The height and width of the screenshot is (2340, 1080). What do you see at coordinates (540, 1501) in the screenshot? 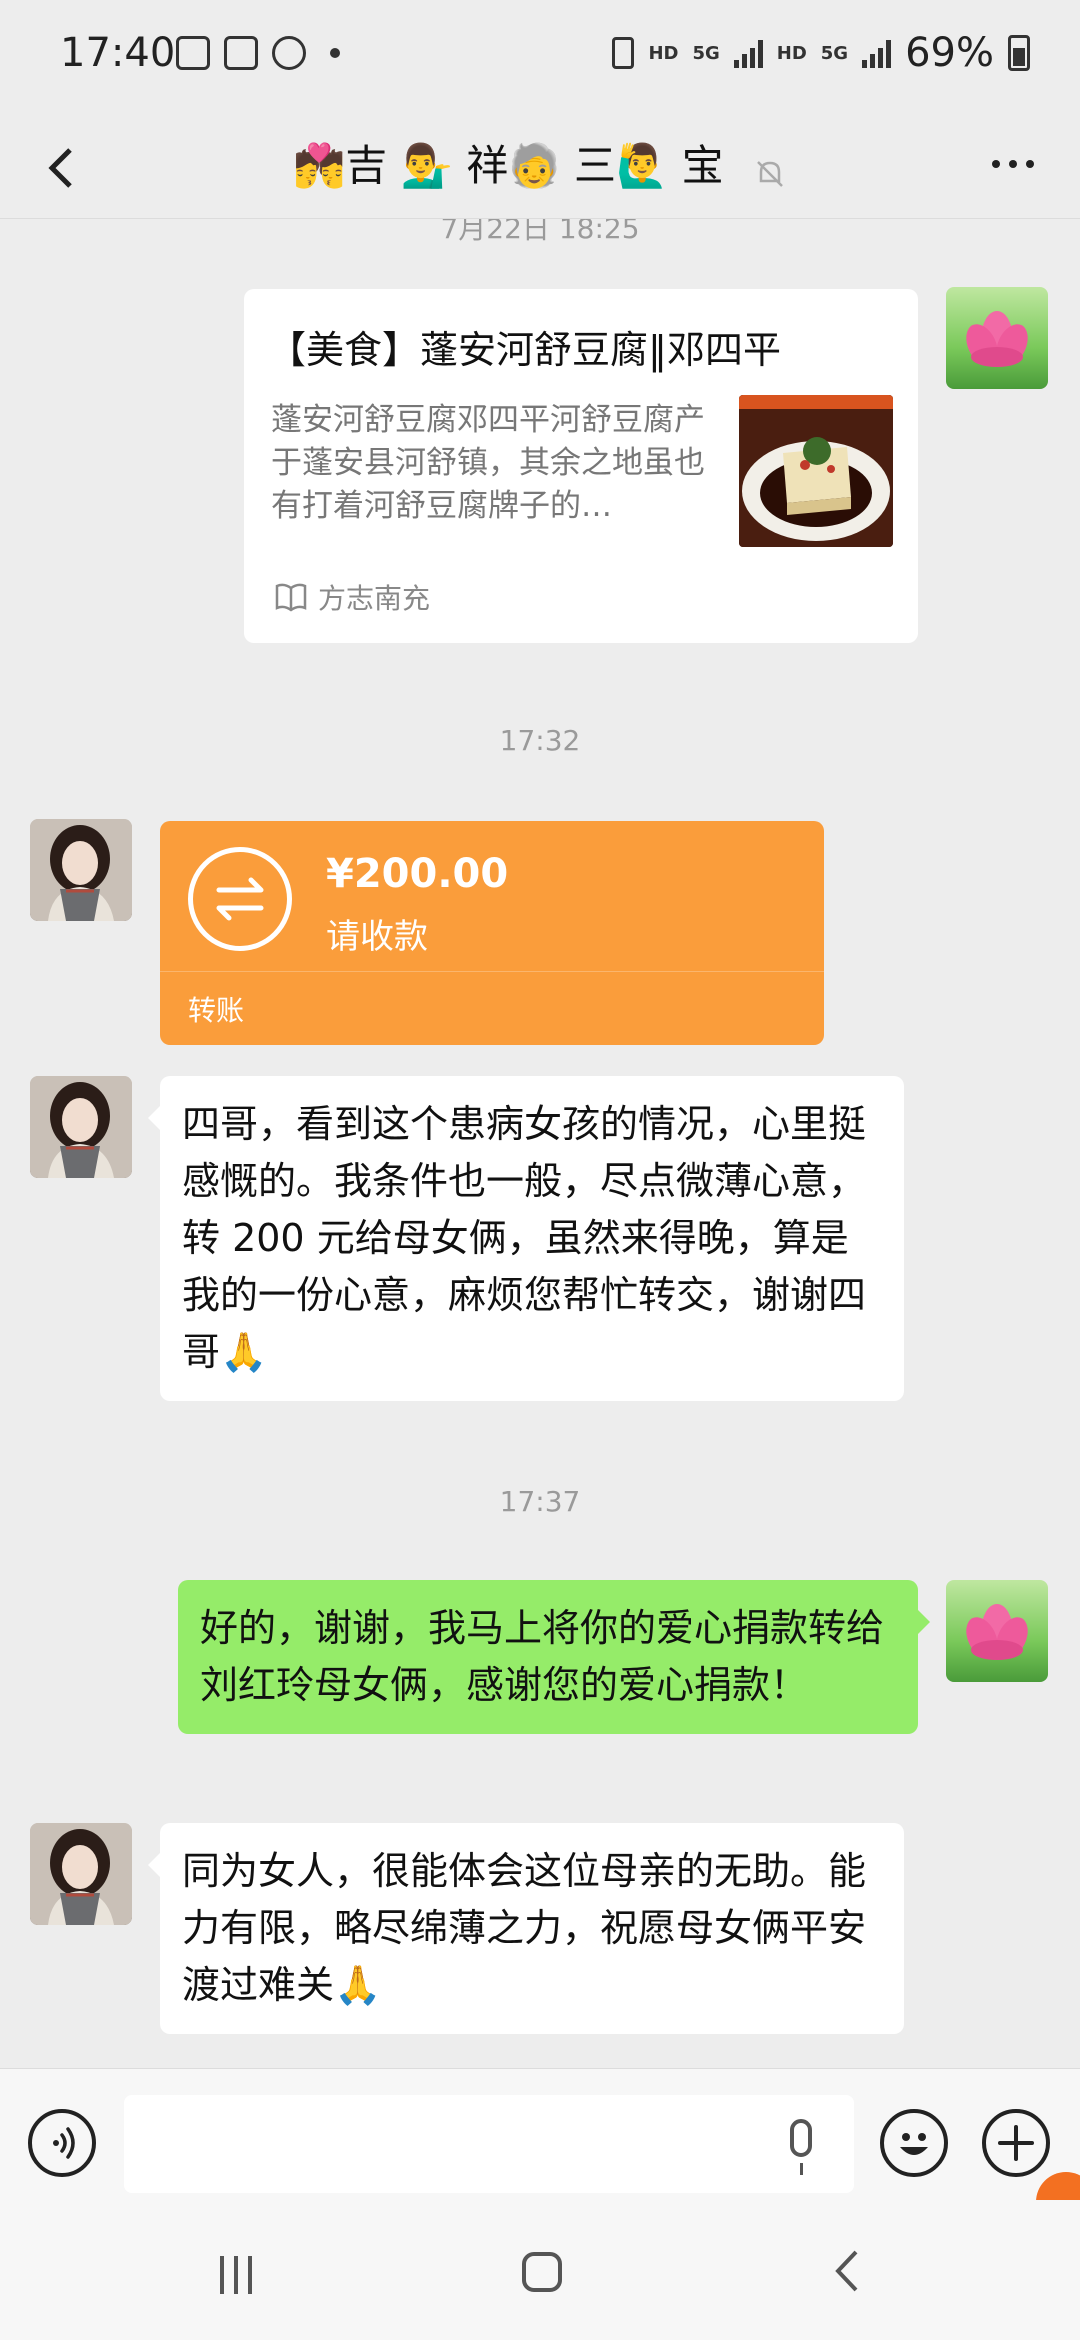
I see `timestamp-2: 17:37` at bounding box center [540, 1501].